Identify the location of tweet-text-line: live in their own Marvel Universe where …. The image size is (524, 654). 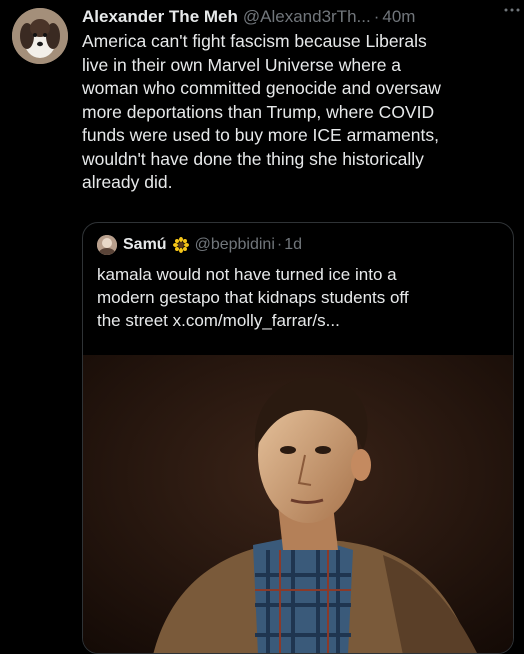
(242, 64).